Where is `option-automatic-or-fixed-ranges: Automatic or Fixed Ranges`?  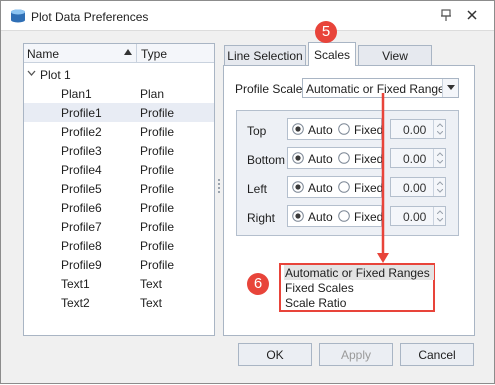 option-automatic-or-fixed-ranges: Automatic or Fixed Ranges is located at coordinates (359, 272).